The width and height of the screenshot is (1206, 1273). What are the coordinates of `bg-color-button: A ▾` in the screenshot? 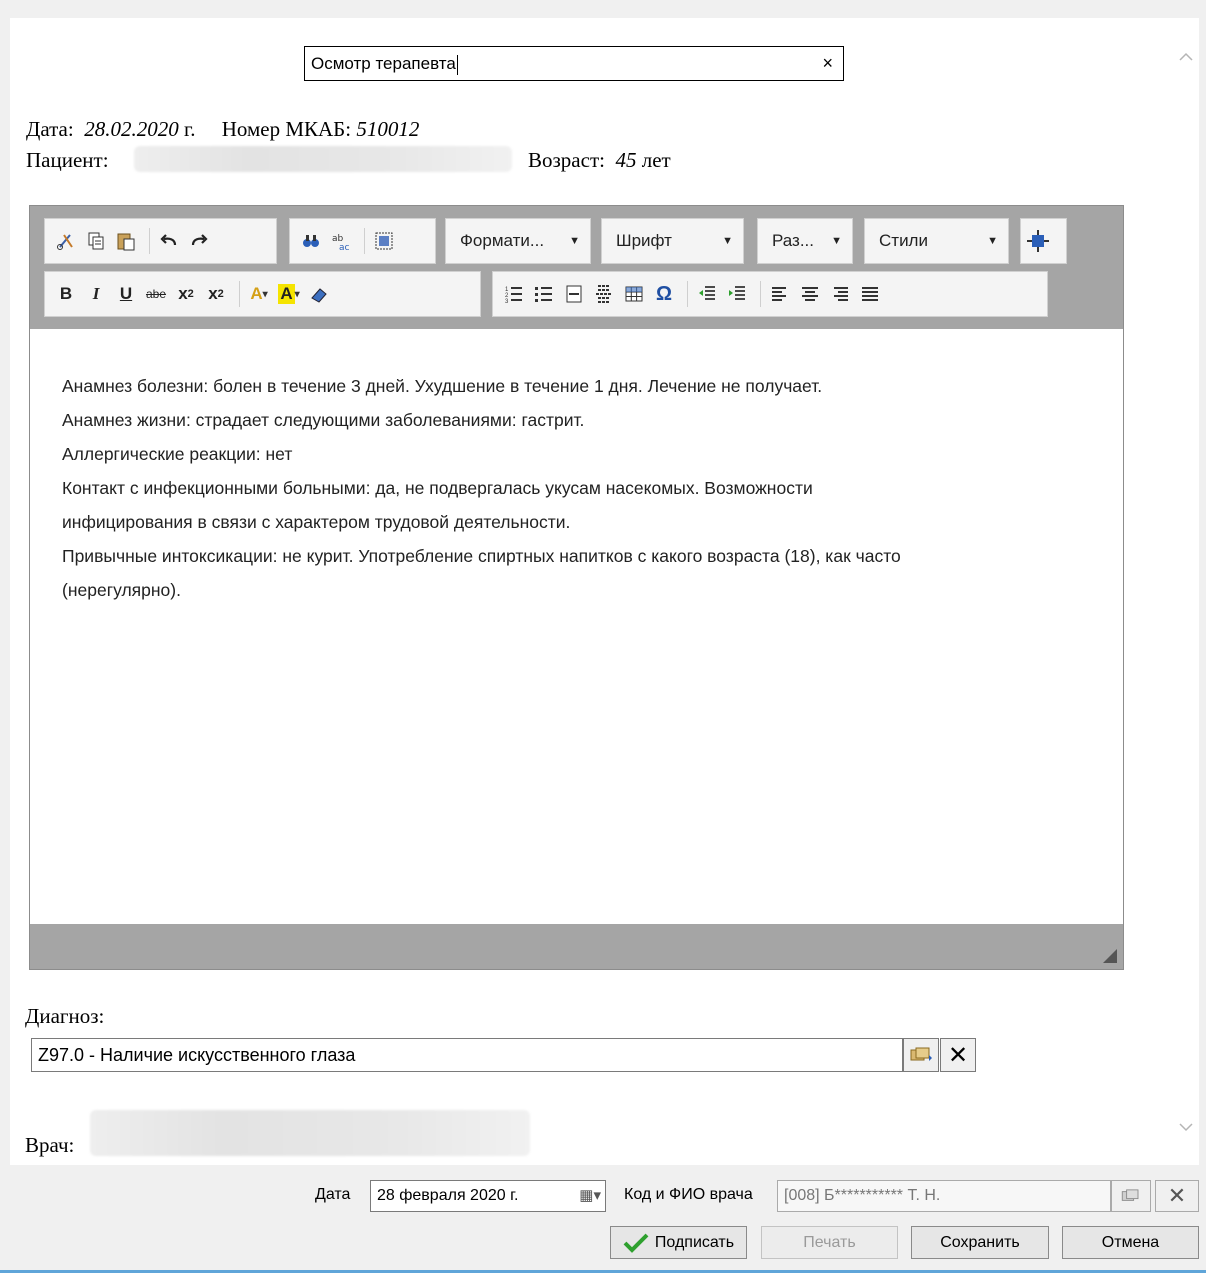 It's located at (289, 294).